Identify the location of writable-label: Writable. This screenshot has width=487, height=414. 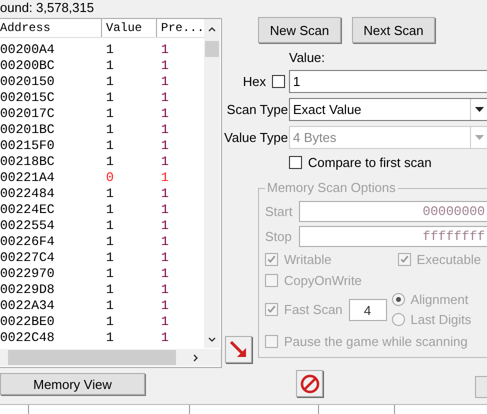
(308, 259).